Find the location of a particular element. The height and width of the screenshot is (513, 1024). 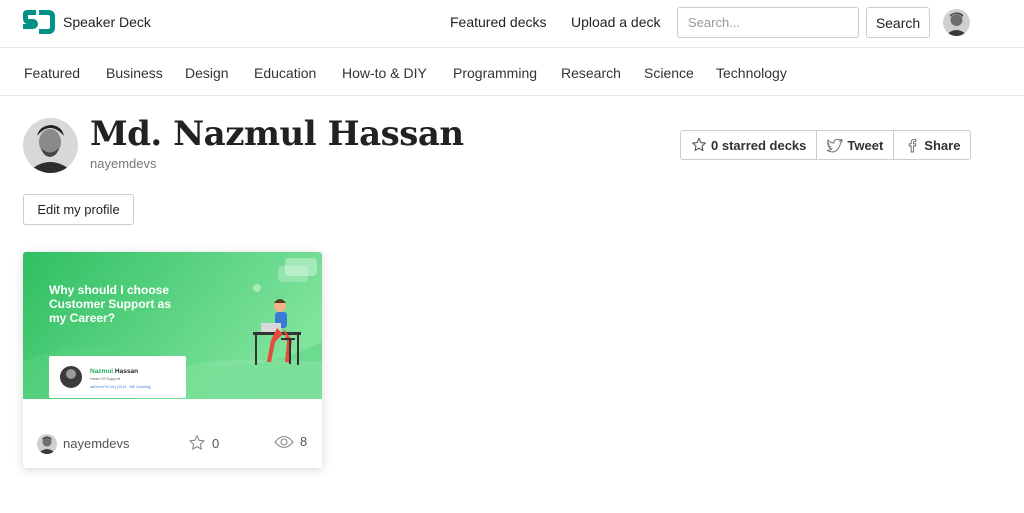

starred-decks-label: 0 starred decks is located at coordinates (759, 145).